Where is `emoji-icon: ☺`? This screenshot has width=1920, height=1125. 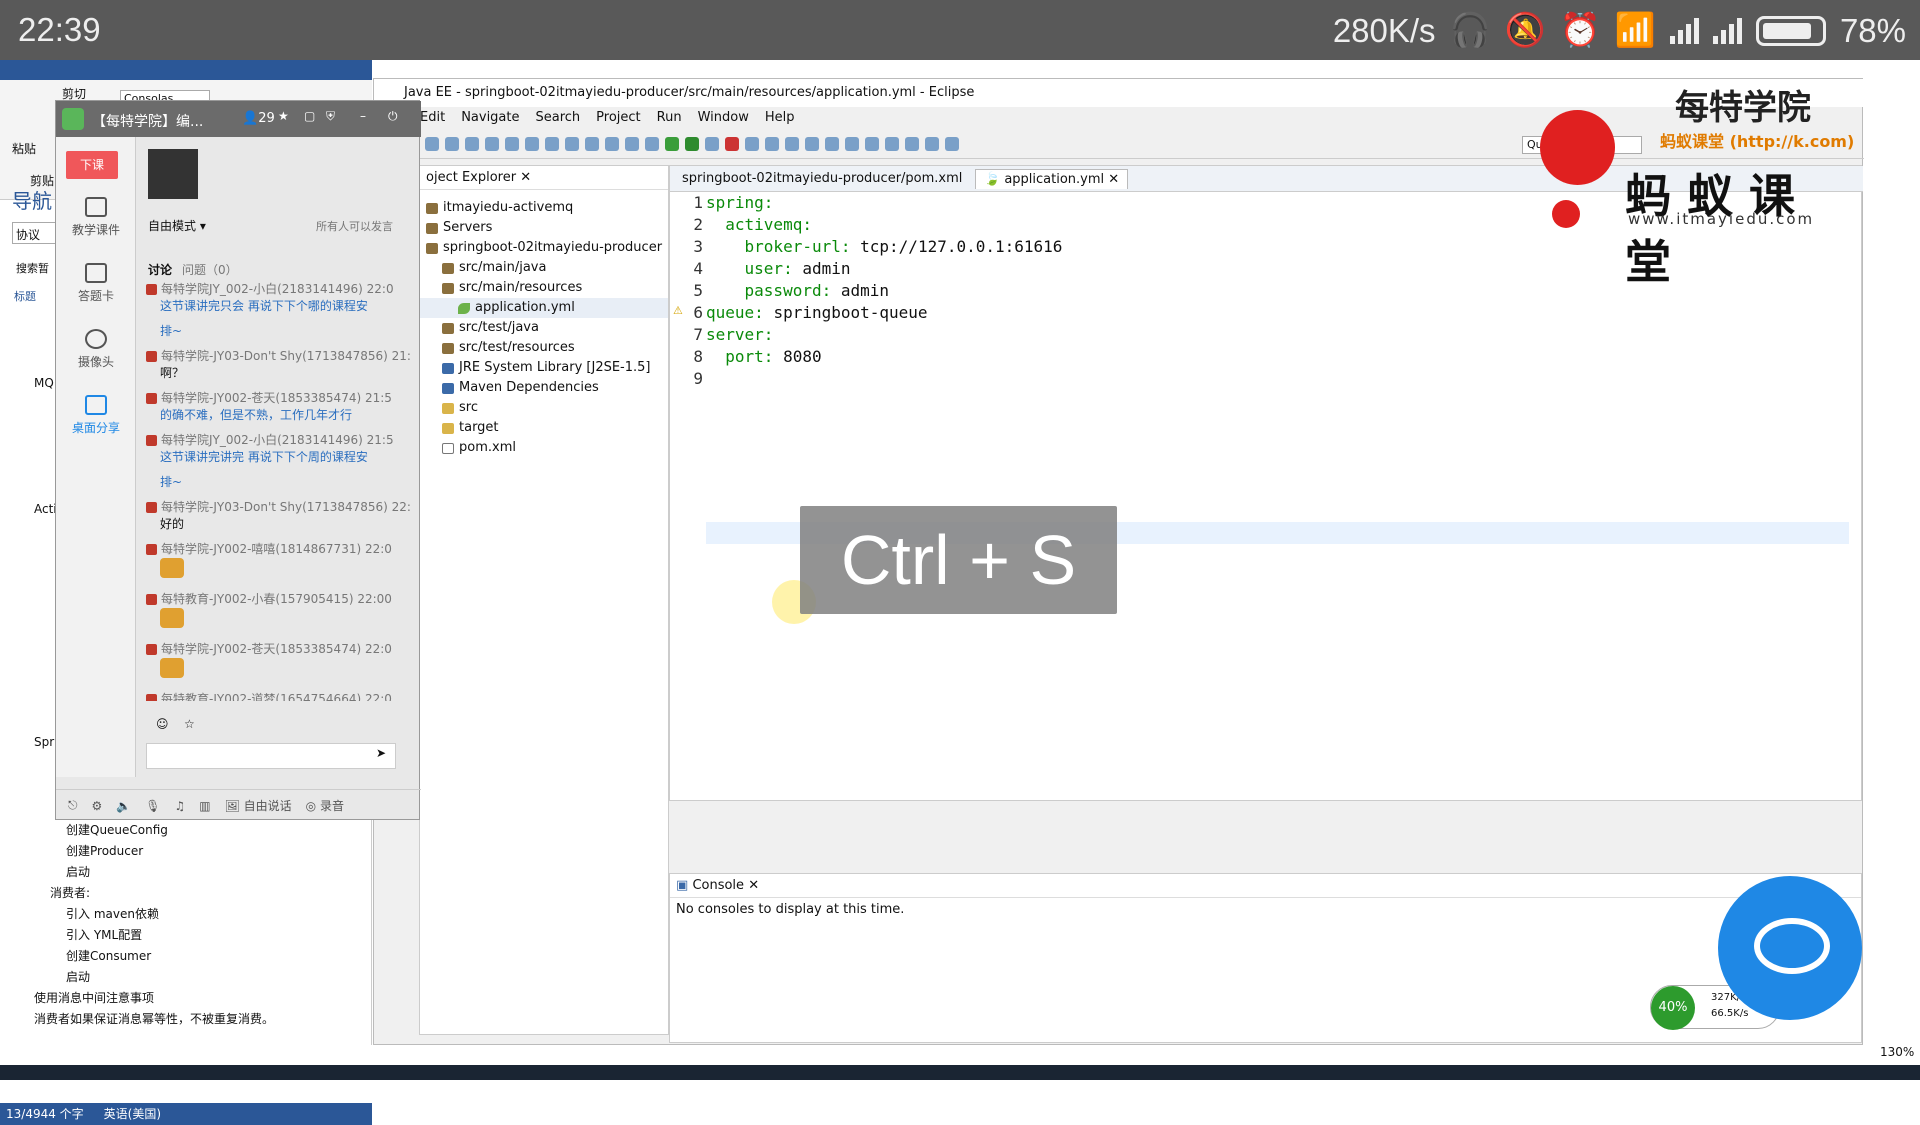 emoji-icon: ☺ is located at coordinates (162, 724).